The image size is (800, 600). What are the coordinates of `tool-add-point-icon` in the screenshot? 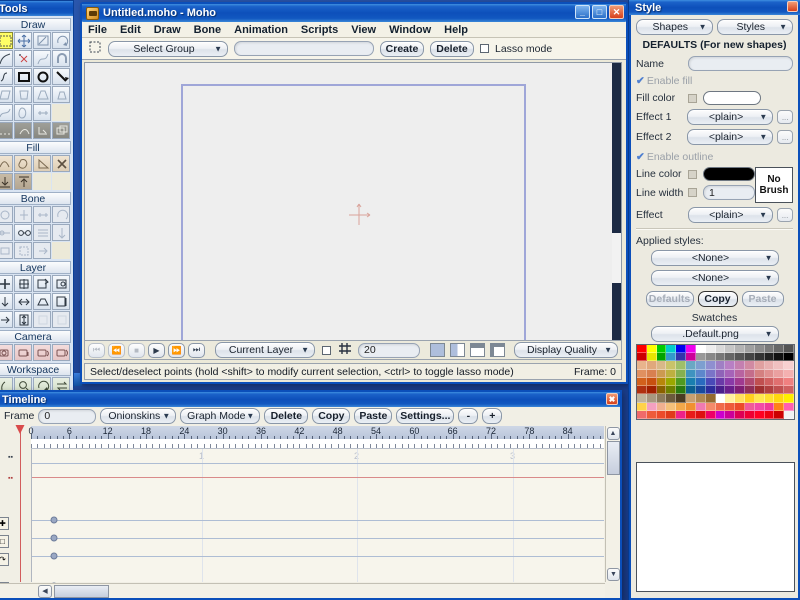 It's located at (6, 58).